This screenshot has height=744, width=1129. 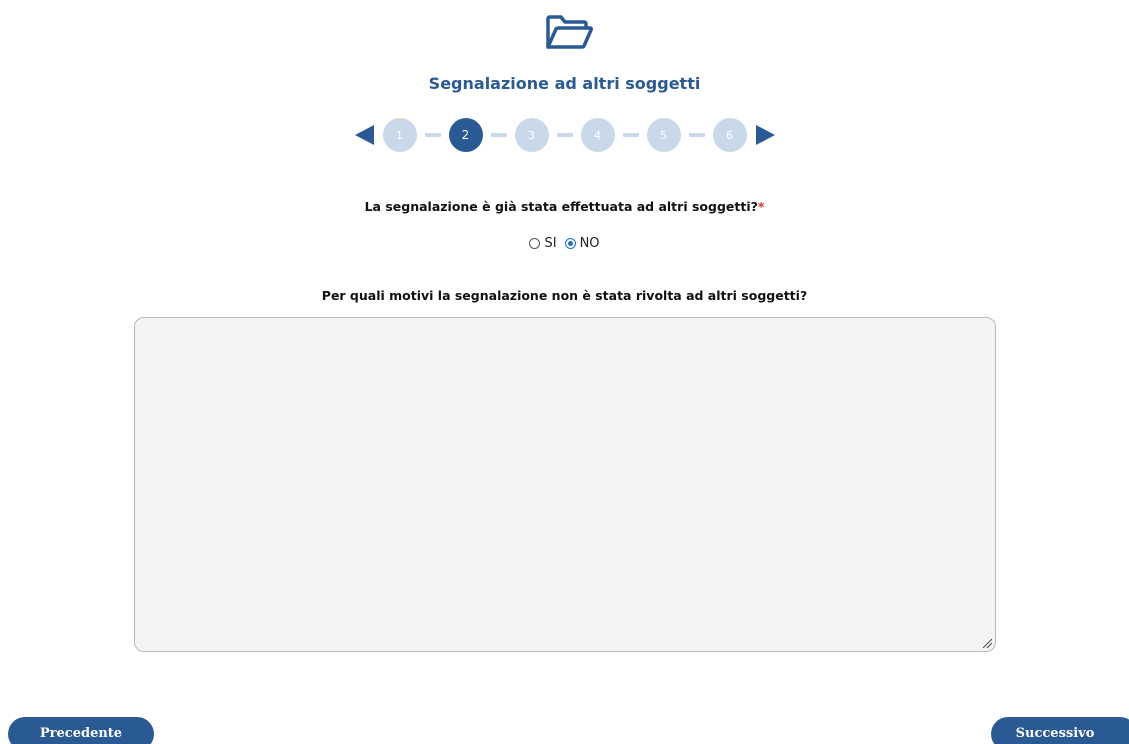 I want to click on stepper: 1 2 3 4 5 6, so click(x=564, y=135).